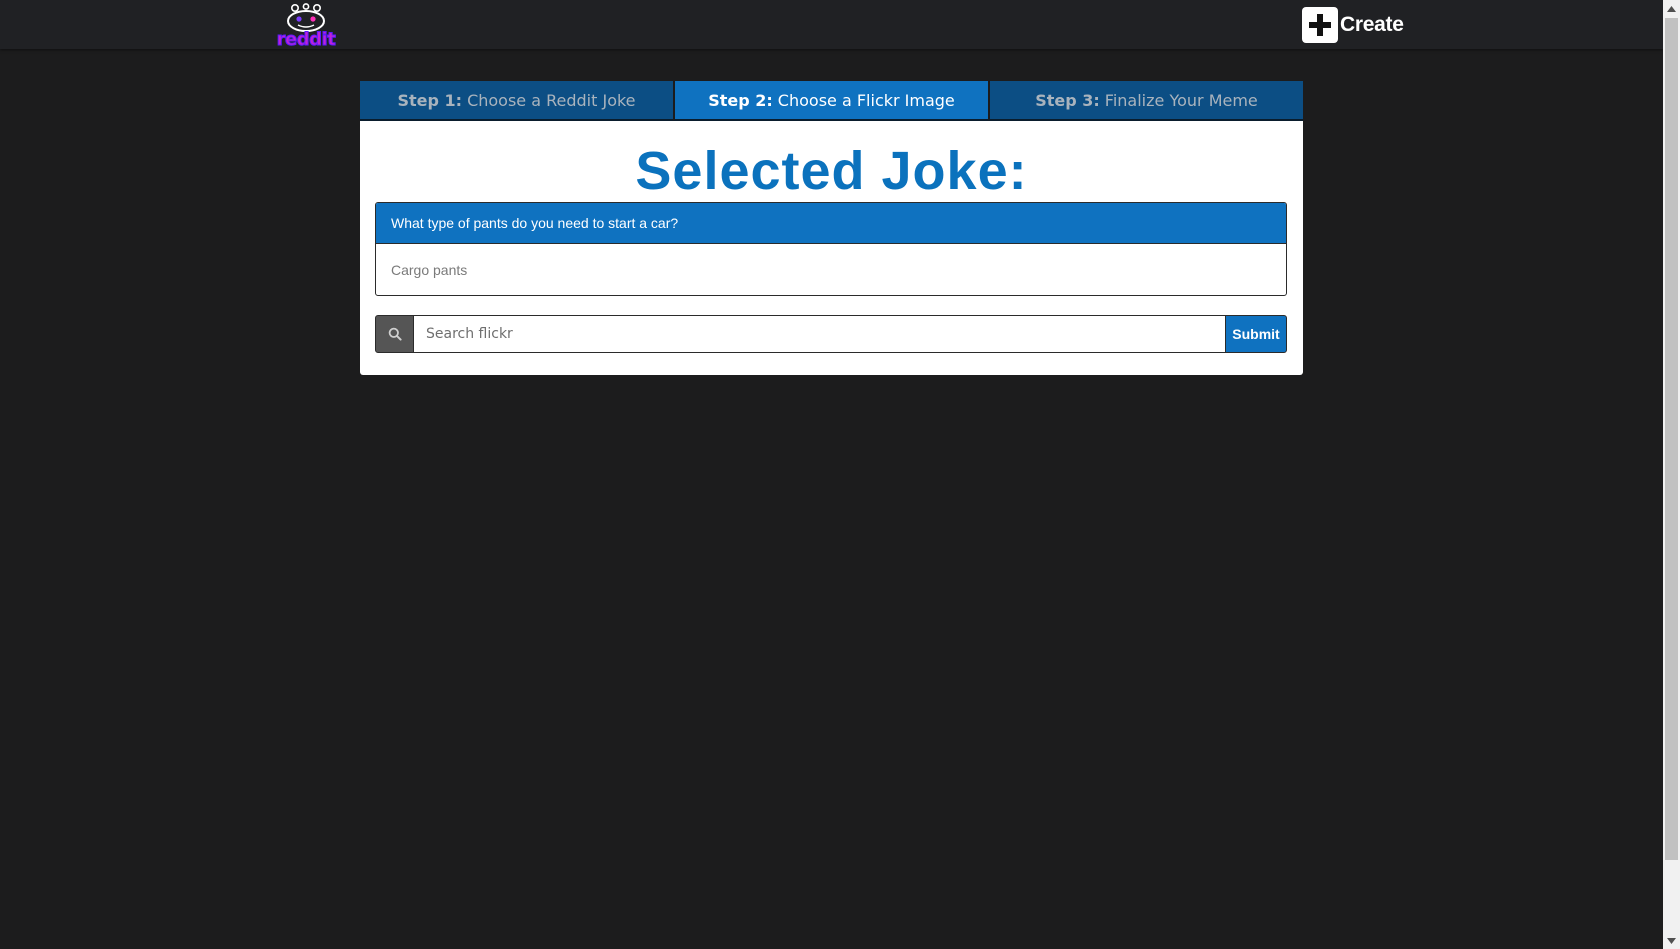  I want to click on tab-step-1: Step 1: Choose a Reddit Joke, so click(516, 101).